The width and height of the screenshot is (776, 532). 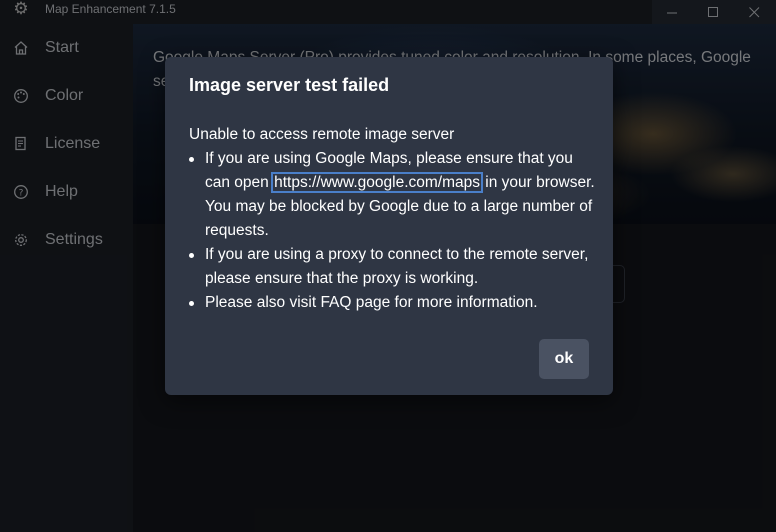 What do you see at coordinates (377, 182) in the screenshot?
I see `google-maps-link: https://www.google.com/maps` at bounding box center [377, 182].